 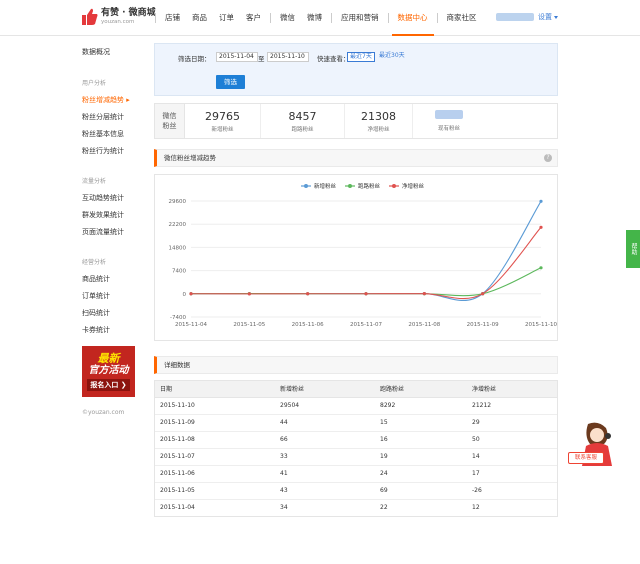 I want to click on sidebar-item-fan-behavior: 粉丝行为统计, so click(x=113, y=151).